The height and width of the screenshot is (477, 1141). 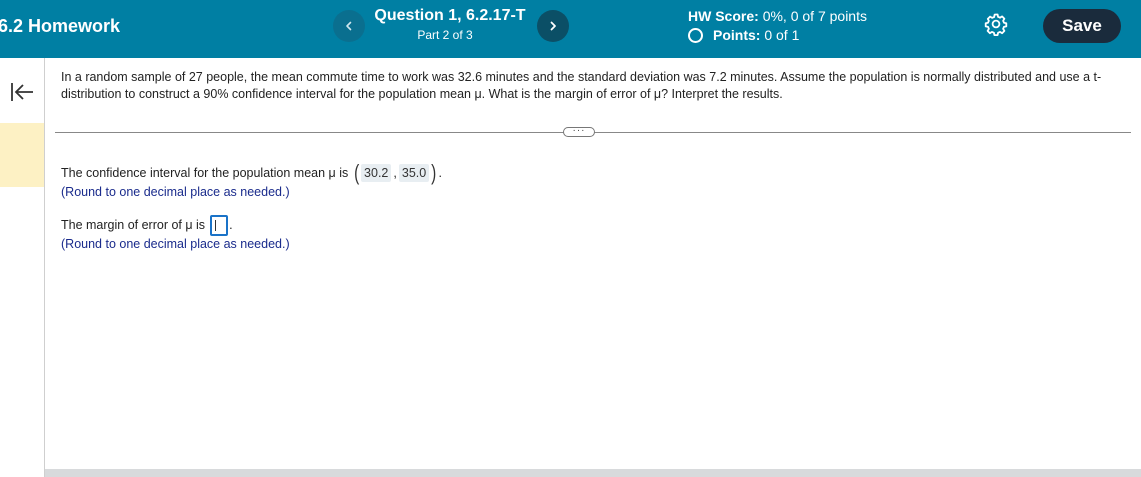 I want to click on gear-icon, so click(x=996, y=24).